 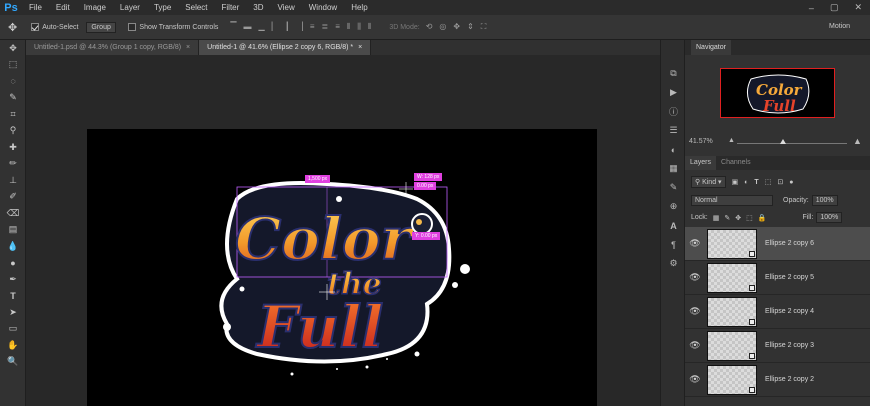 I want to click on app-logo: Ps, so click(x=11, y=7).